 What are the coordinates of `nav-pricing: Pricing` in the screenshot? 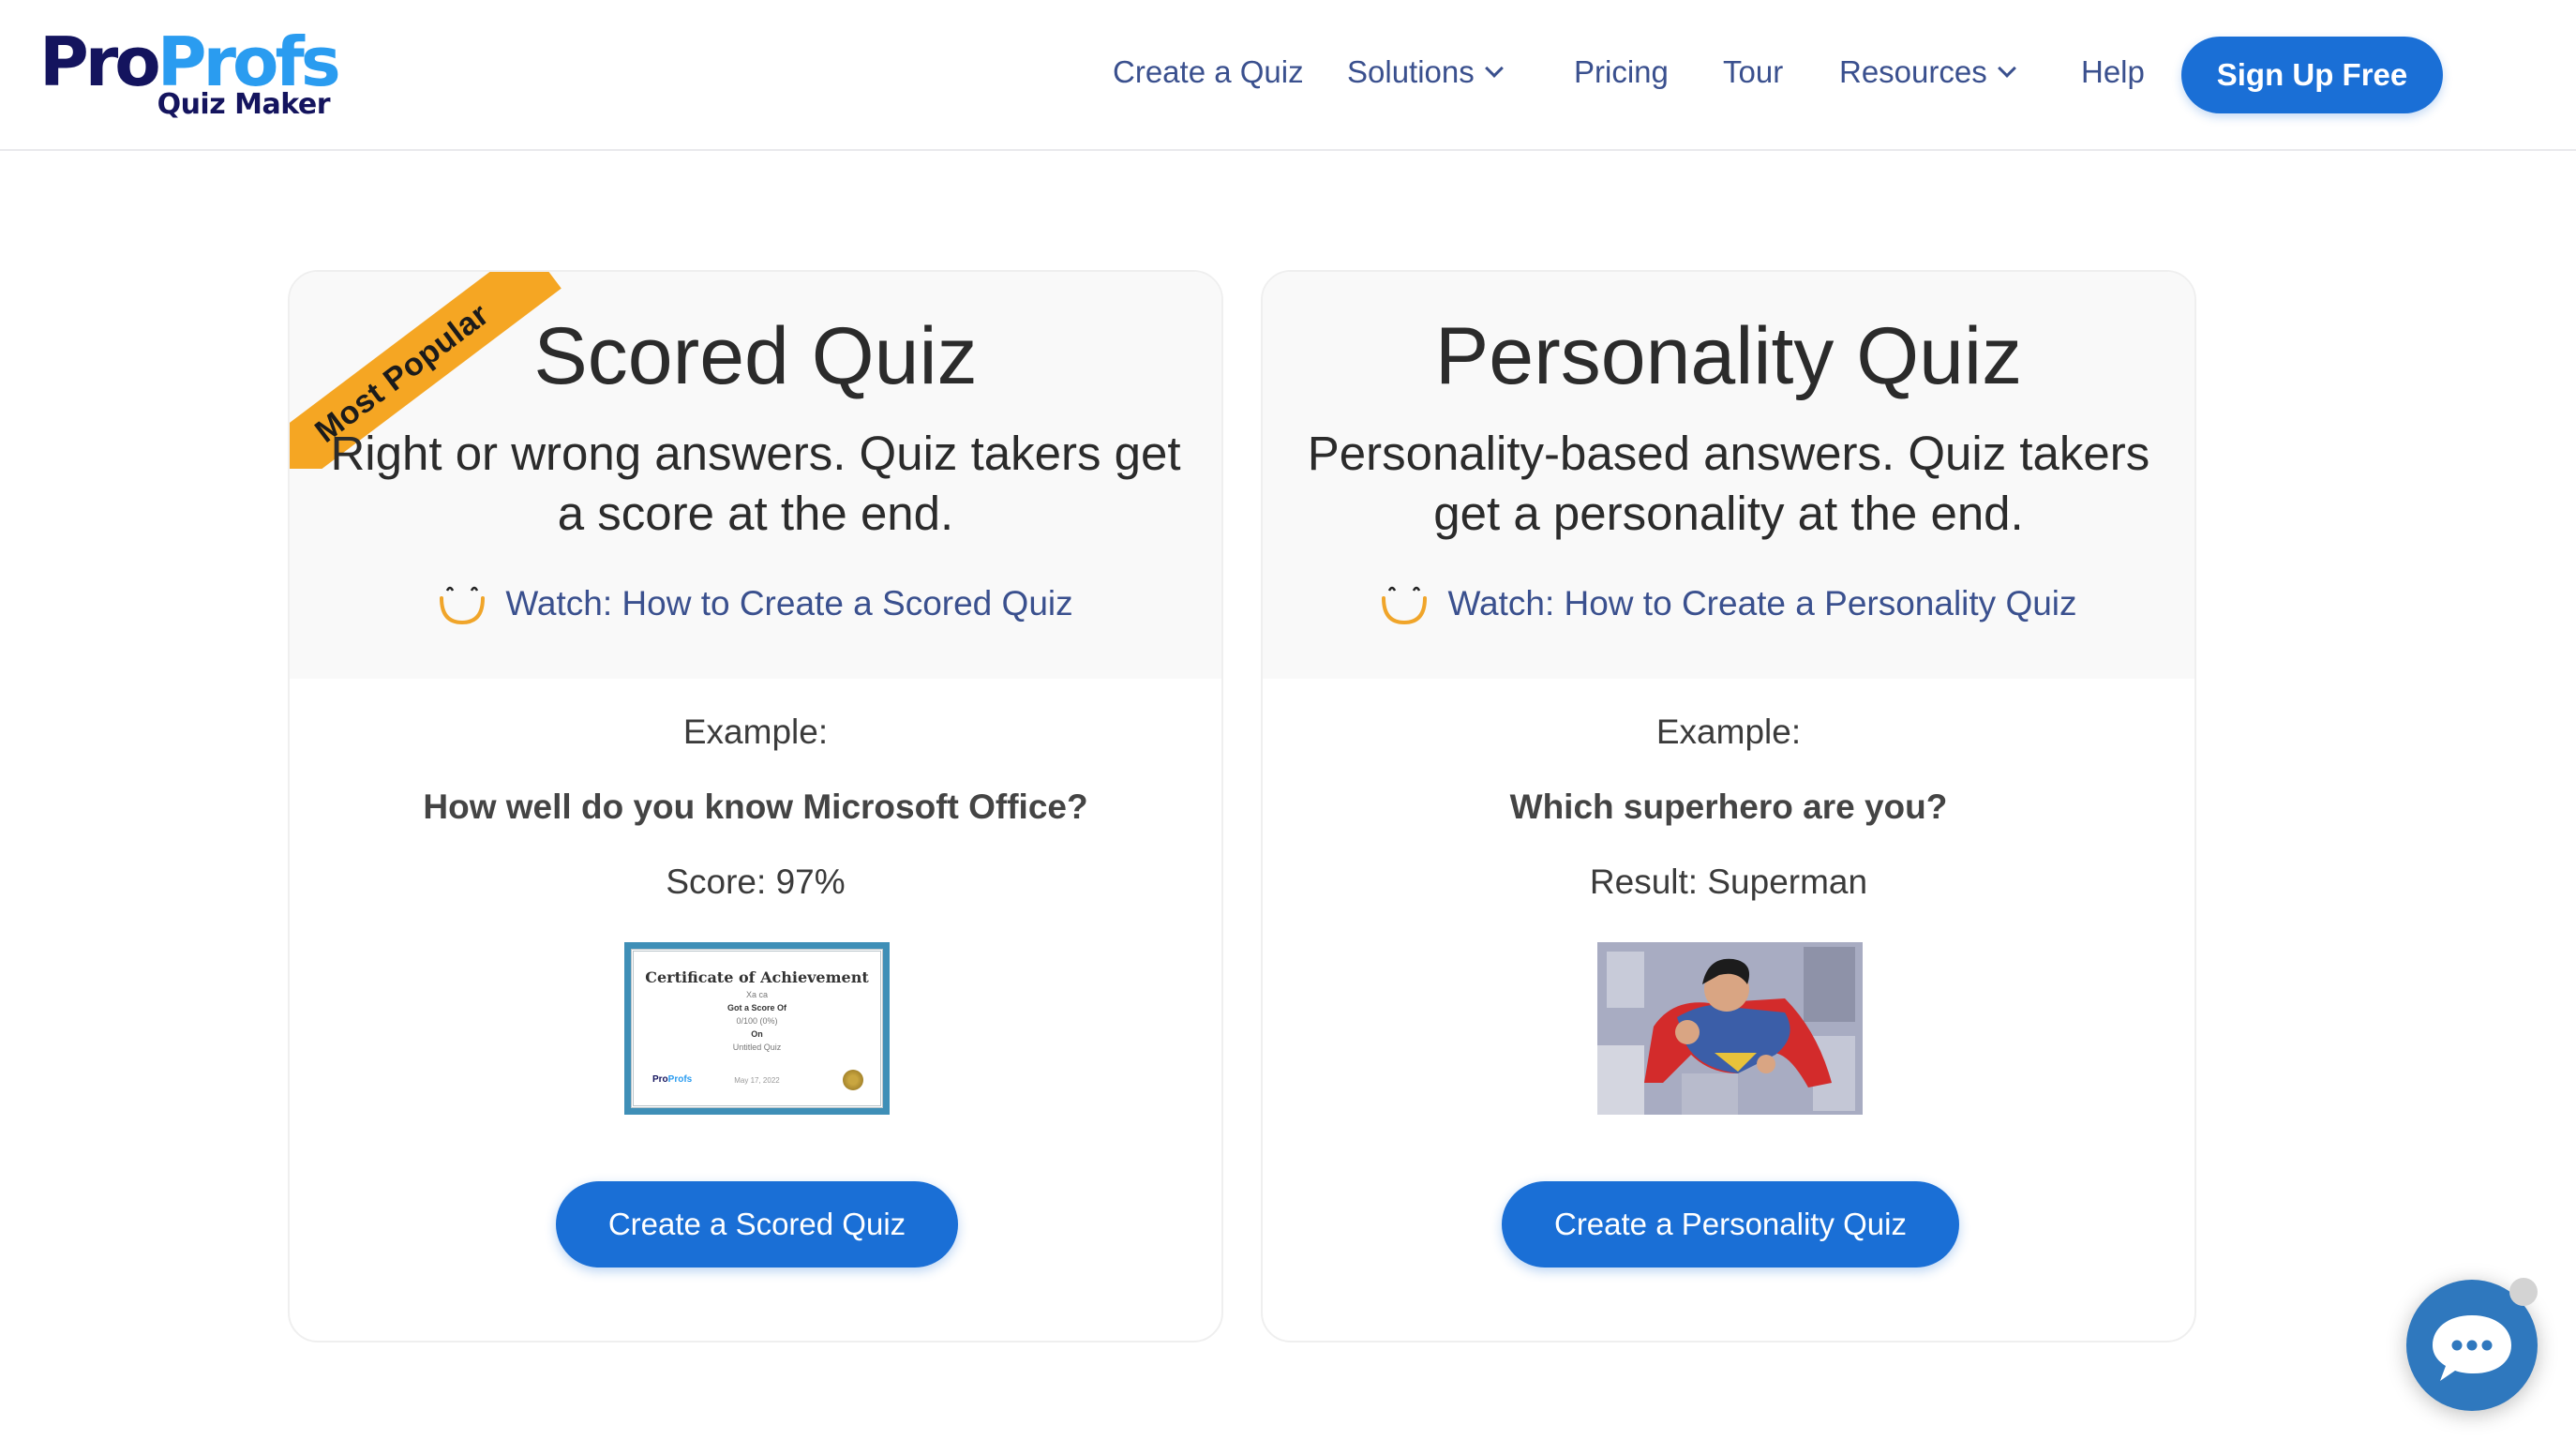 It's located at (1621, 72).